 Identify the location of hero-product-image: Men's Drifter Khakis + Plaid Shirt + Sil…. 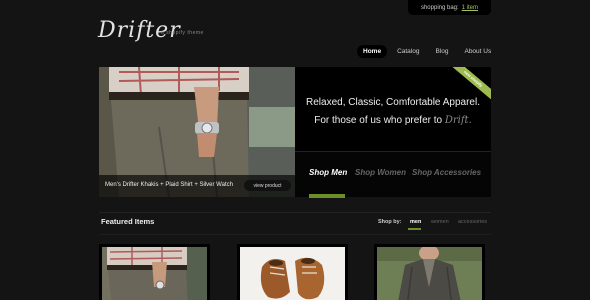
(197, 132).